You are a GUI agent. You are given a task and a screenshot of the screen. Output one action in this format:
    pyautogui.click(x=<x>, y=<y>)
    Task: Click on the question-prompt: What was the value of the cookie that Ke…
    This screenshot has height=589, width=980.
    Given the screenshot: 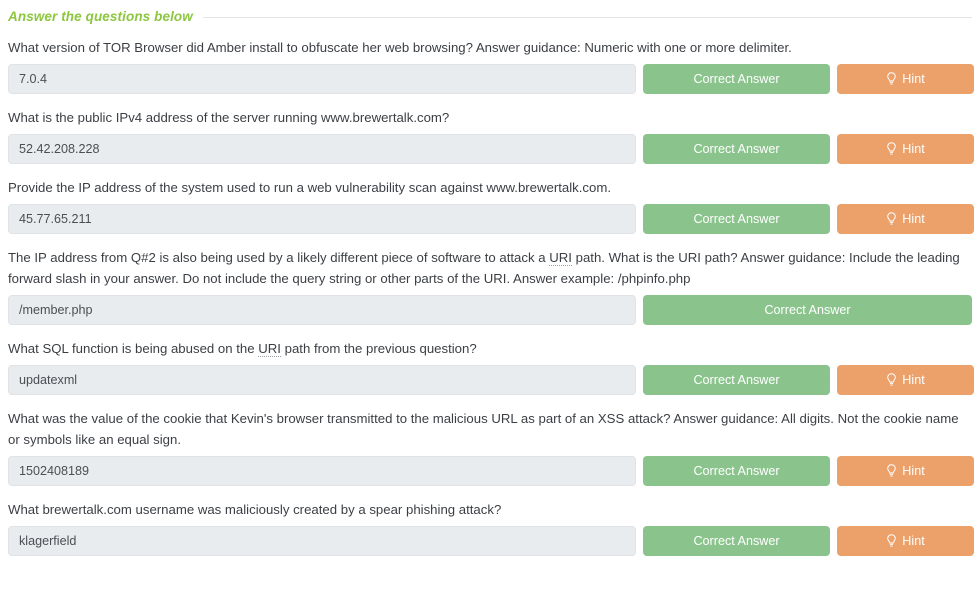 What is the action you would take?
    pyautogui.click(x=483, y=429)
    